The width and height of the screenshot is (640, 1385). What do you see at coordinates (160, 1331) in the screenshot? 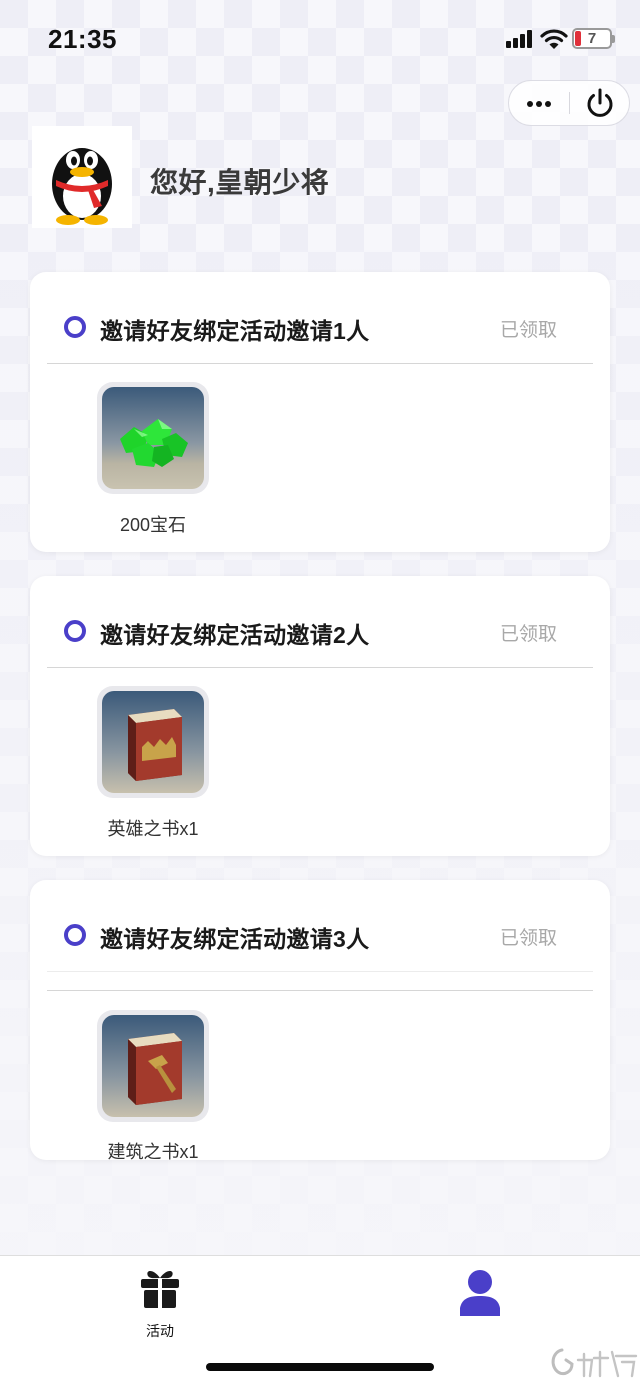
I see `tab-activity-label: 活动` at bounding box center [160, 1331].